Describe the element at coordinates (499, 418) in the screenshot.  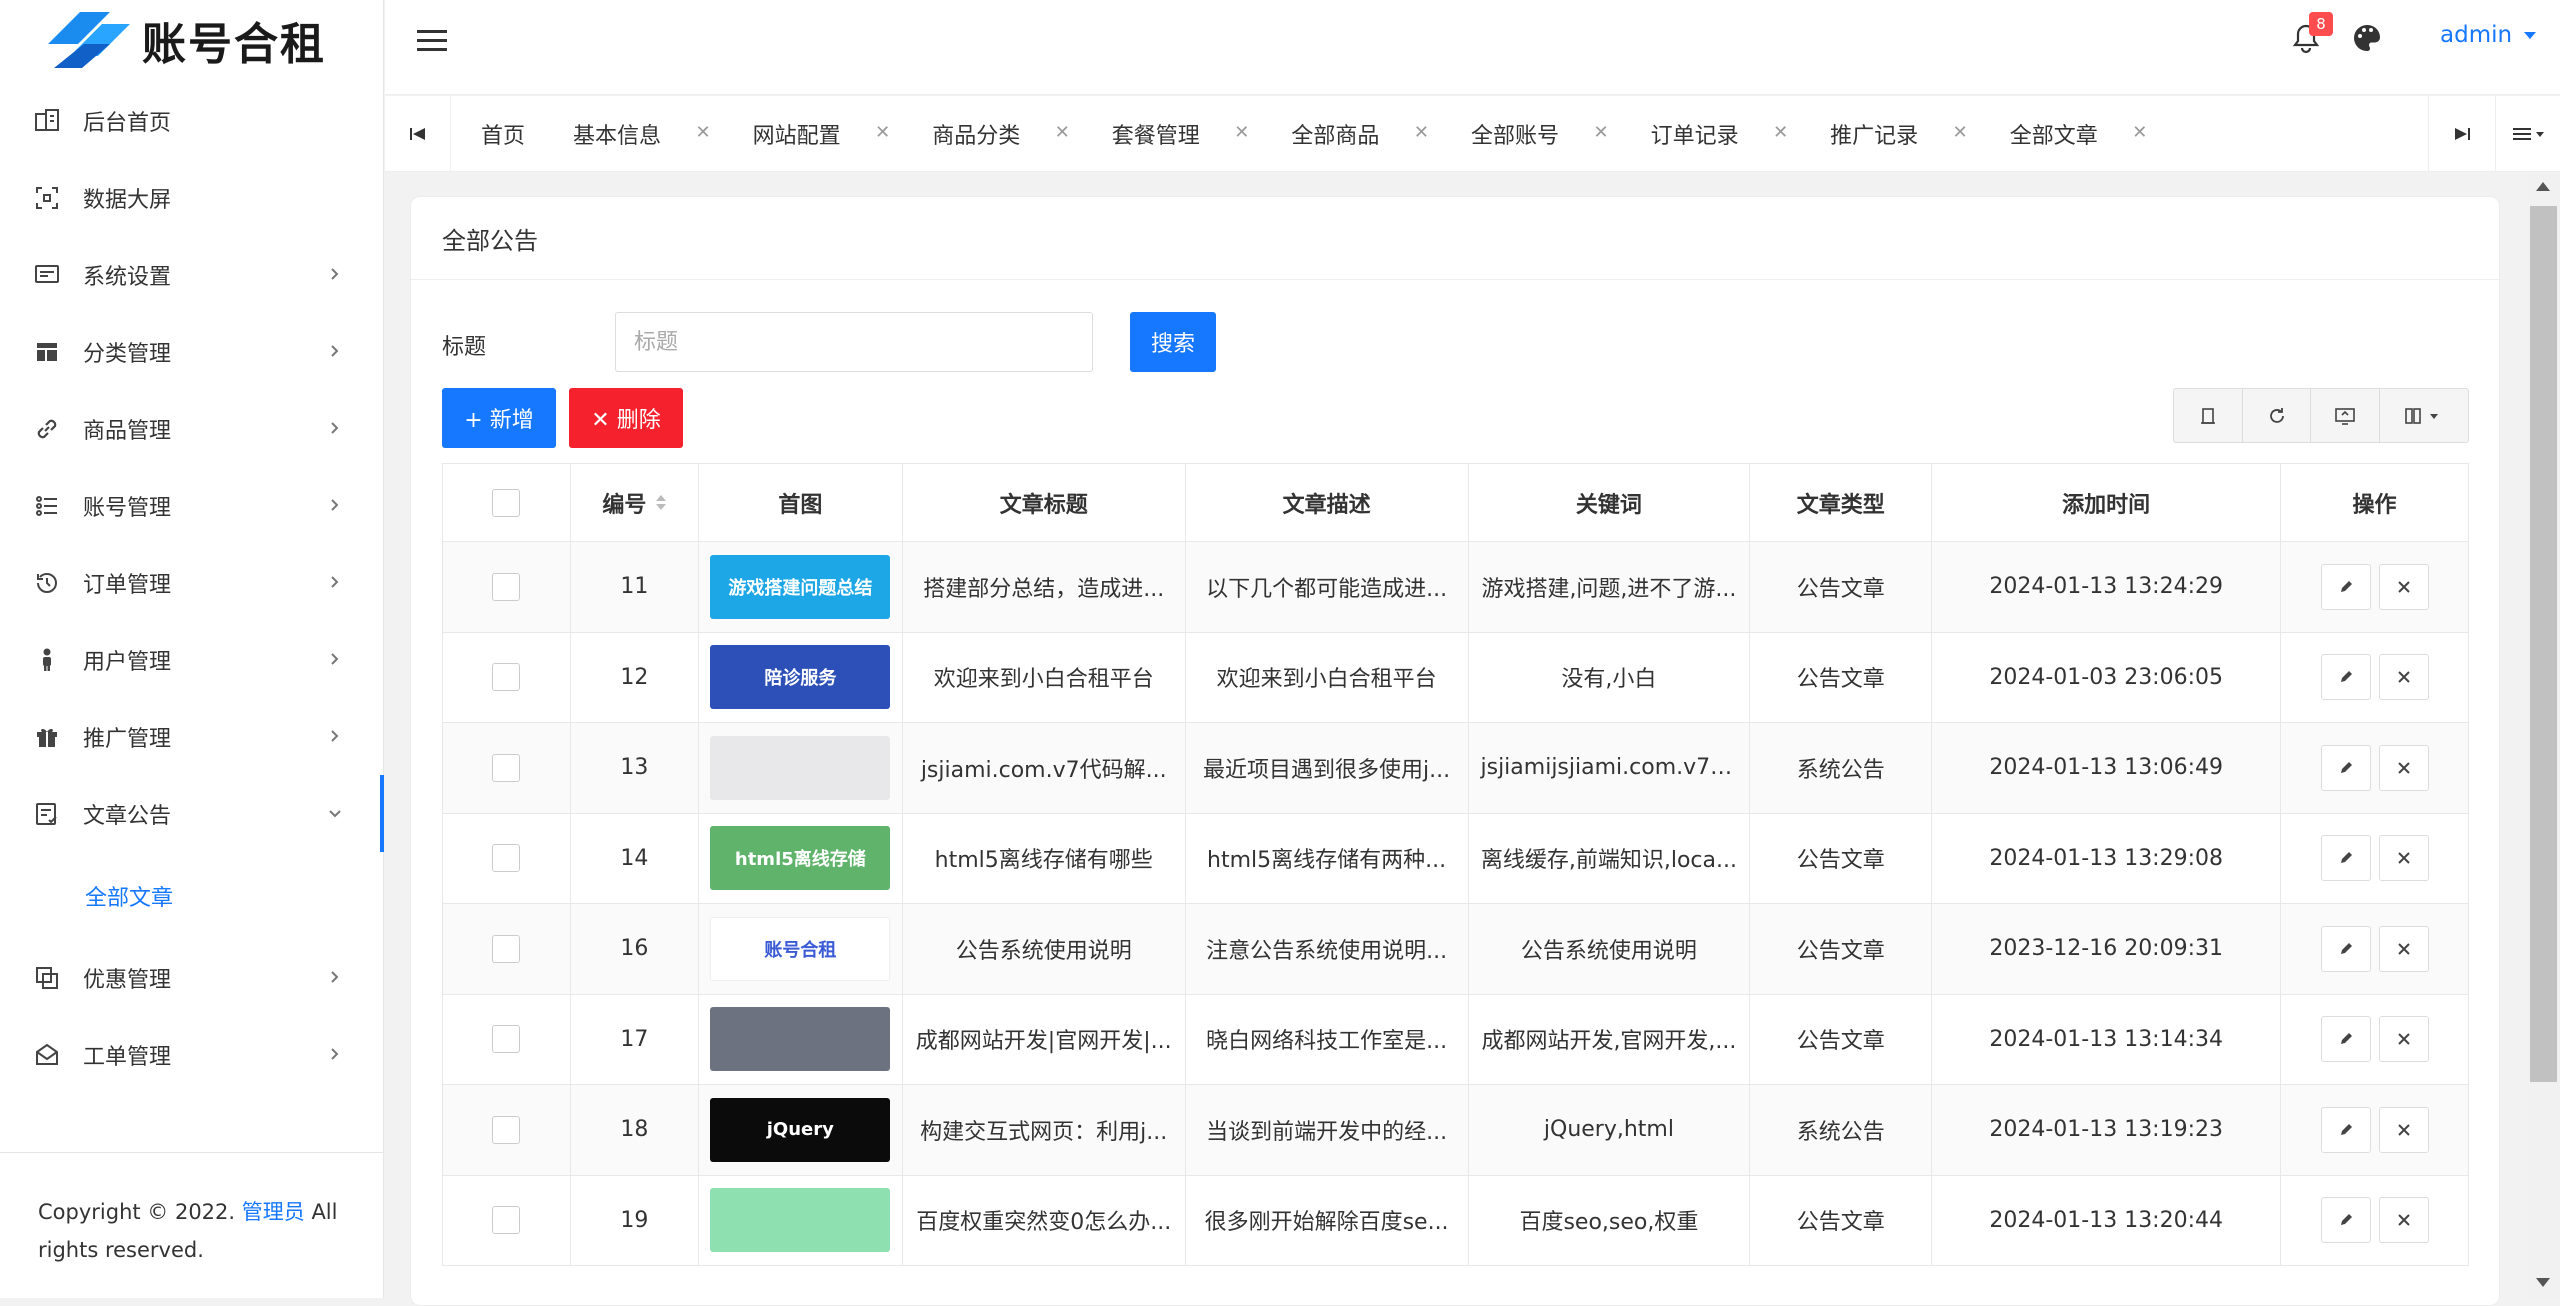
I see `add-button: + 新增` at that location.